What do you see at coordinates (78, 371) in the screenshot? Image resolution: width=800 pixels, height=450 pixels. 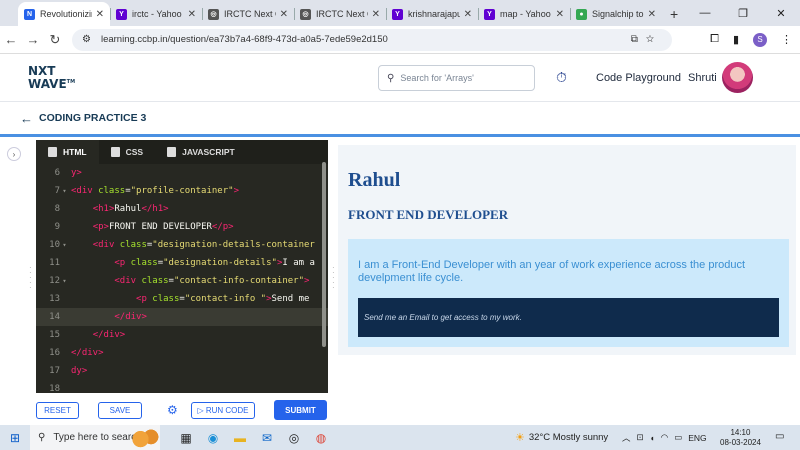 I see `code-text: dy>` at bounding box center [78, 371].